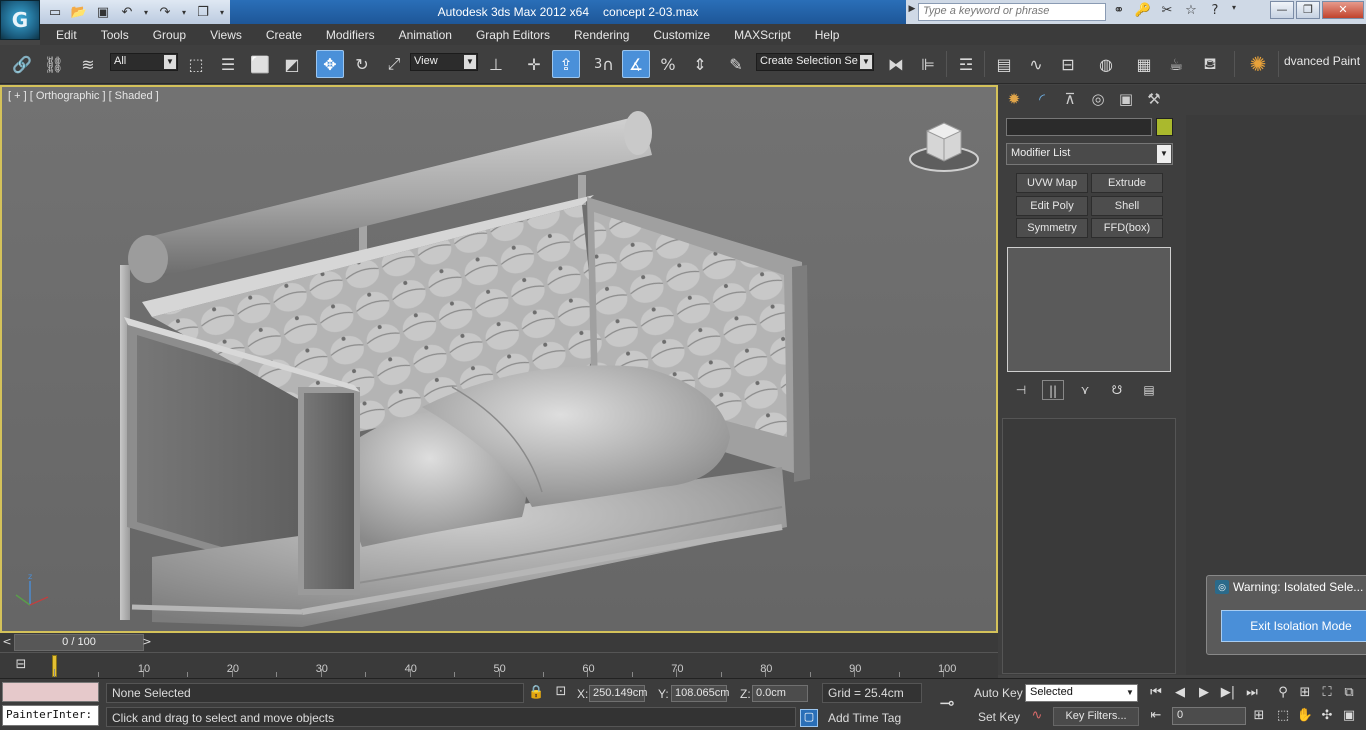 This screenshot has height=730, width=1366. Describe the element at coordinates (1126, 99) in the screenshot. I see `display-tab-icon: ▣` at that location.